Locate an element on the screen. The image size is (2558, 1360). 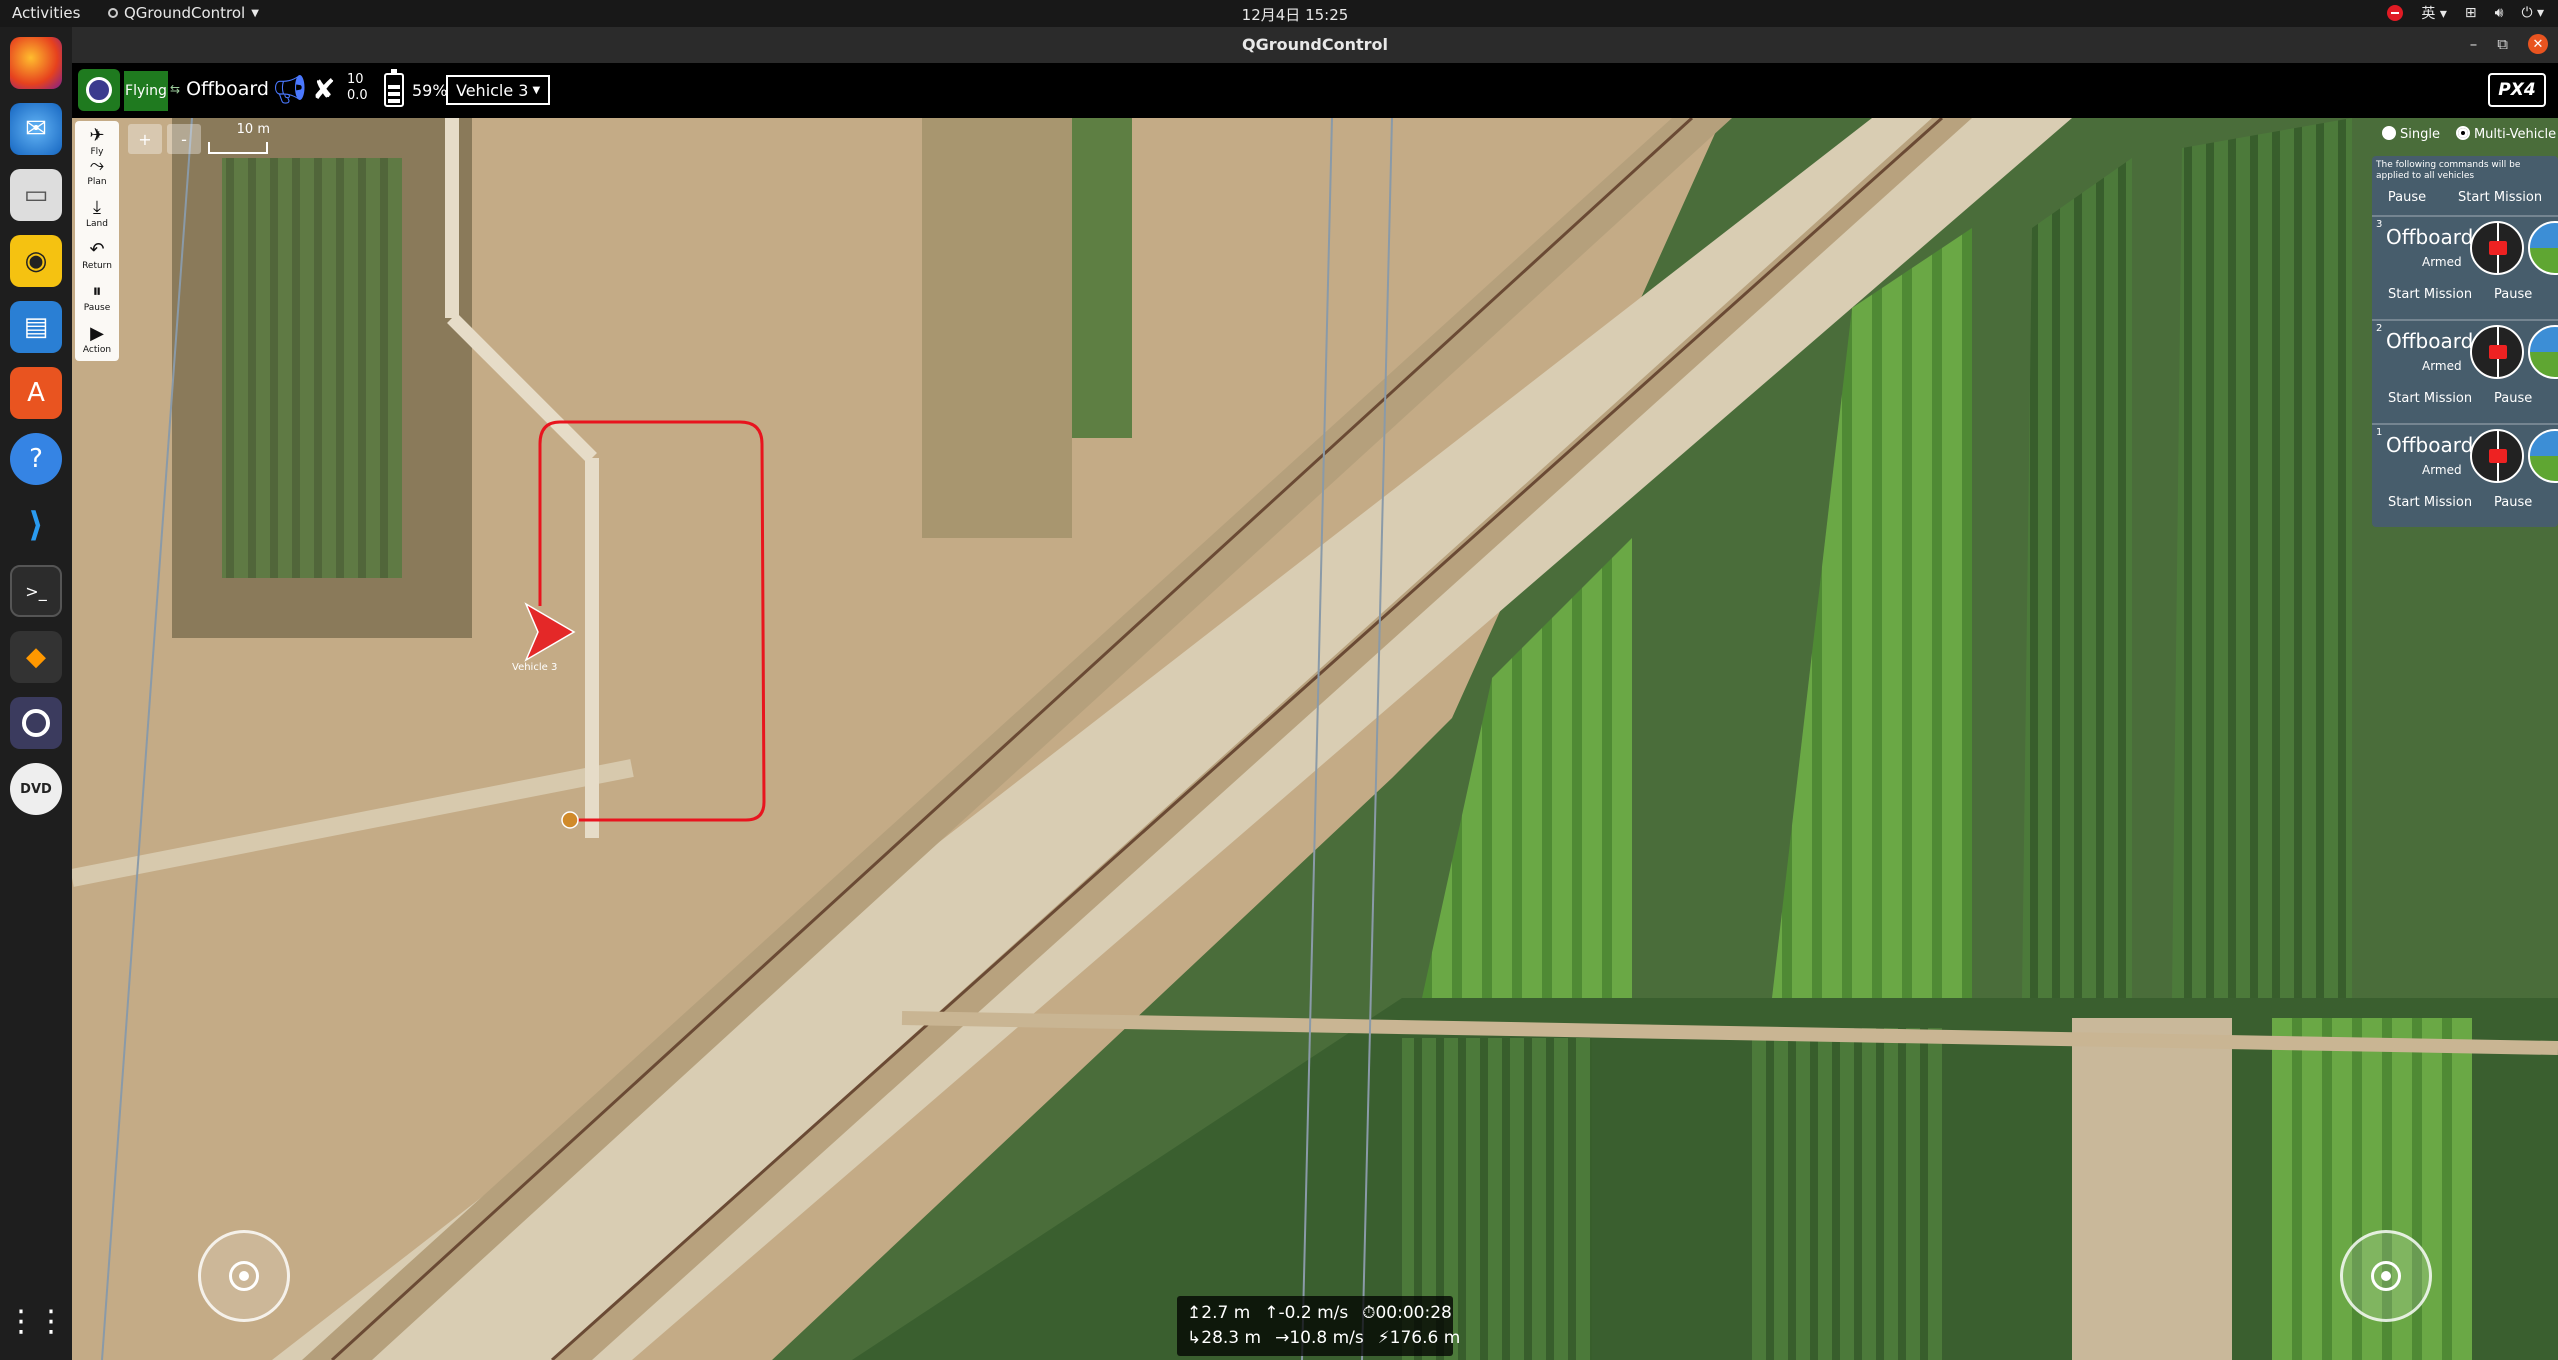
right-virtual-joystick is located at coordinates (2386, 1276).